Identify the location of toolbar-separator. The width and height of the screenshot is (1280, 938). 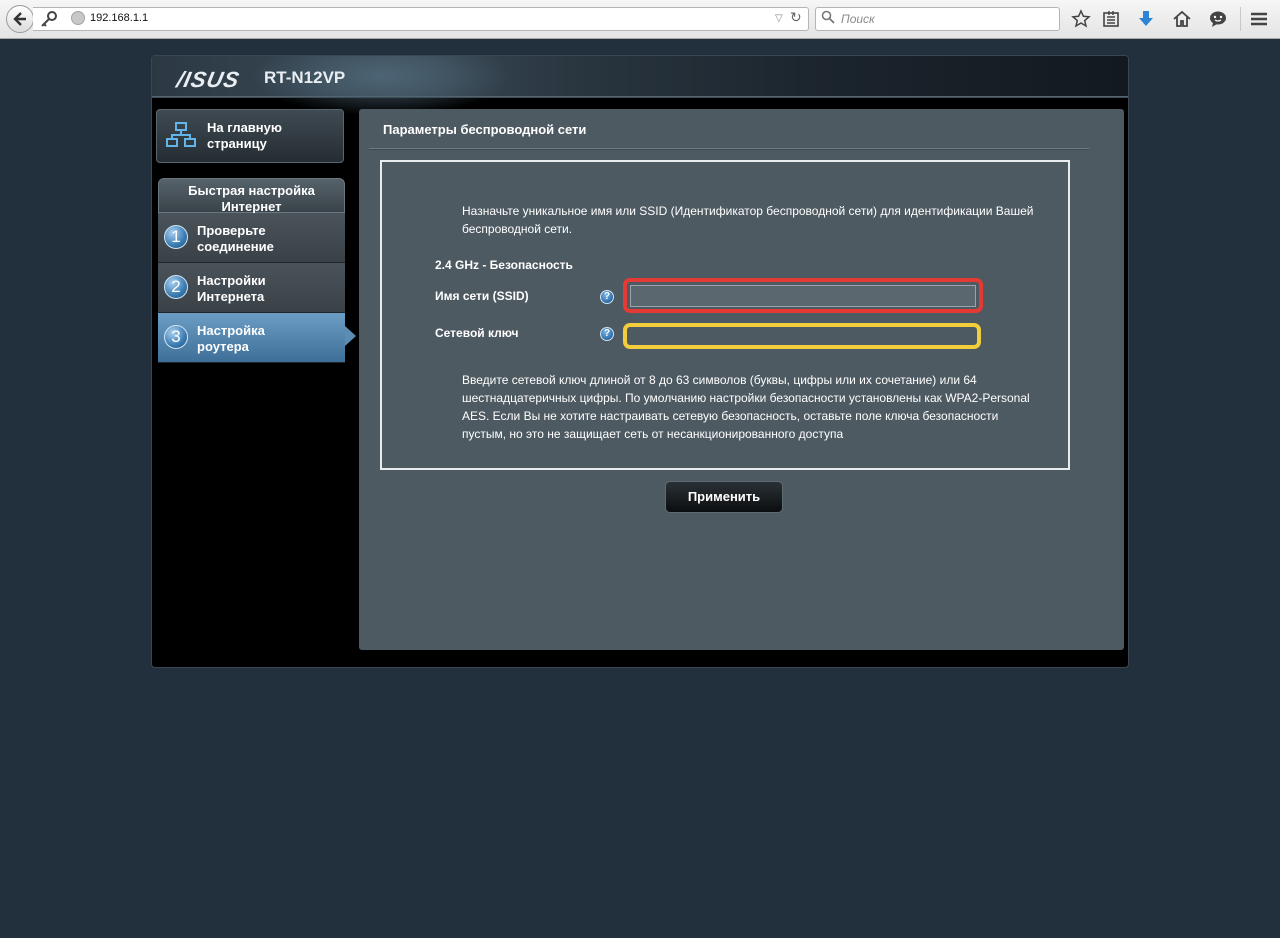
(1240, 19).